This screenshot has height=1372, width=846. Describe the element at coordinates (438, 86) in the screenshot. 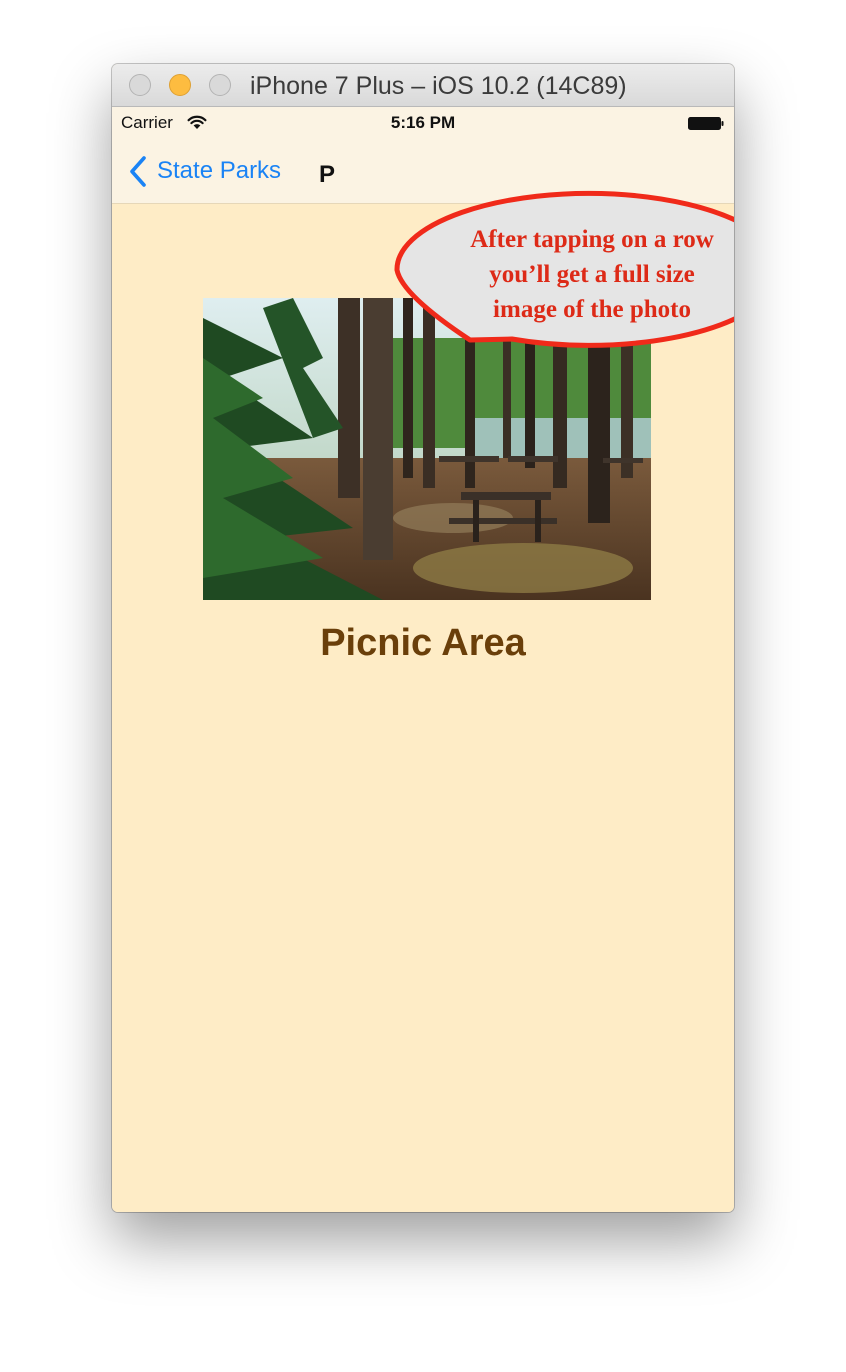

I see `window-title: iPhone 7 Plus – iOS 10.2 (14C89)` at that location.